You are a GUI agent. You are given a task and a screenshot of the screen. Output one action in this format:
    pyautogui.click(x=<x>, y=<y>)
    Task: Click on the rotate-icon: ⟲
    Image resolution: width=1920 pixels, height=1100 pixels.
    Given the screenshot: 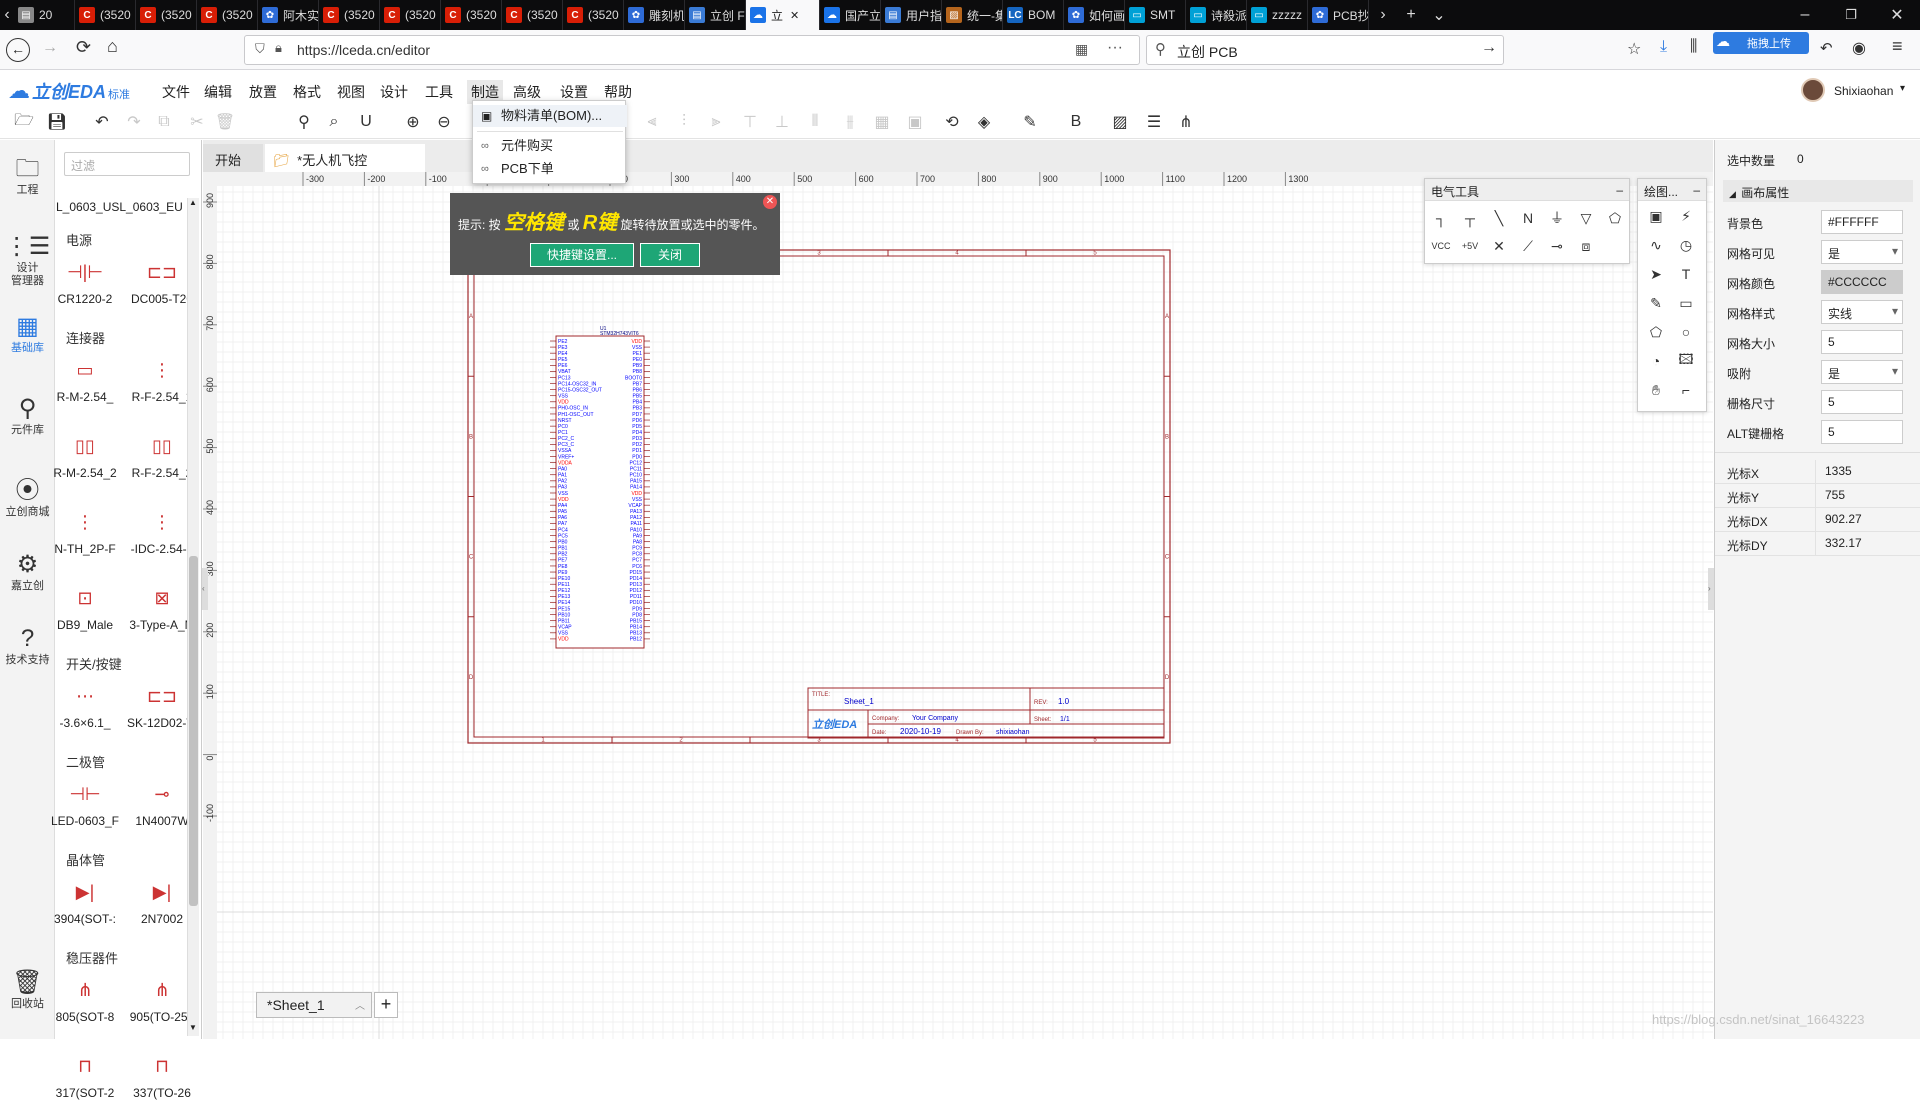 What is the action you would take?
    pyautogui.click(x=952, y=122)
    